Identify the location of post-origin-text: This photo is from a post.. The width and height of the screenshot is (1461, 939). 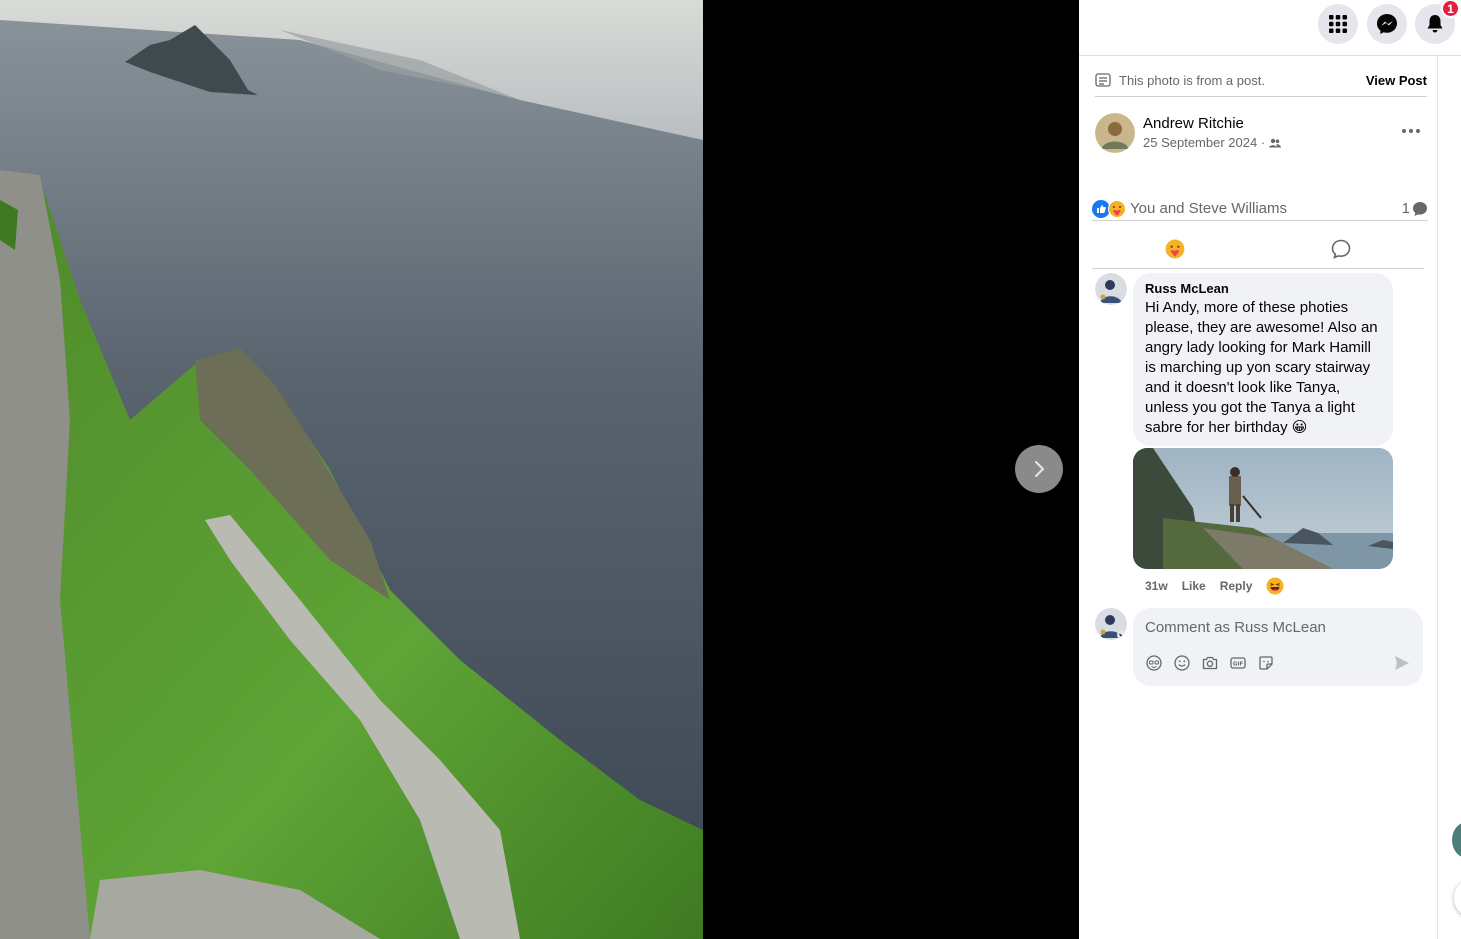
(1192, 80).